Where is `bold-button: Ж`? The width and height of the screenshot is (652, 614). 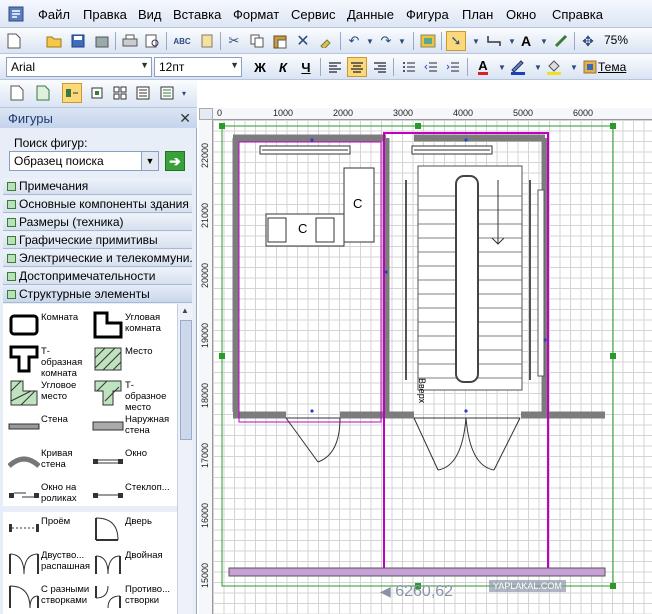
bold-button: Ж is located at coordinates (260, 67).